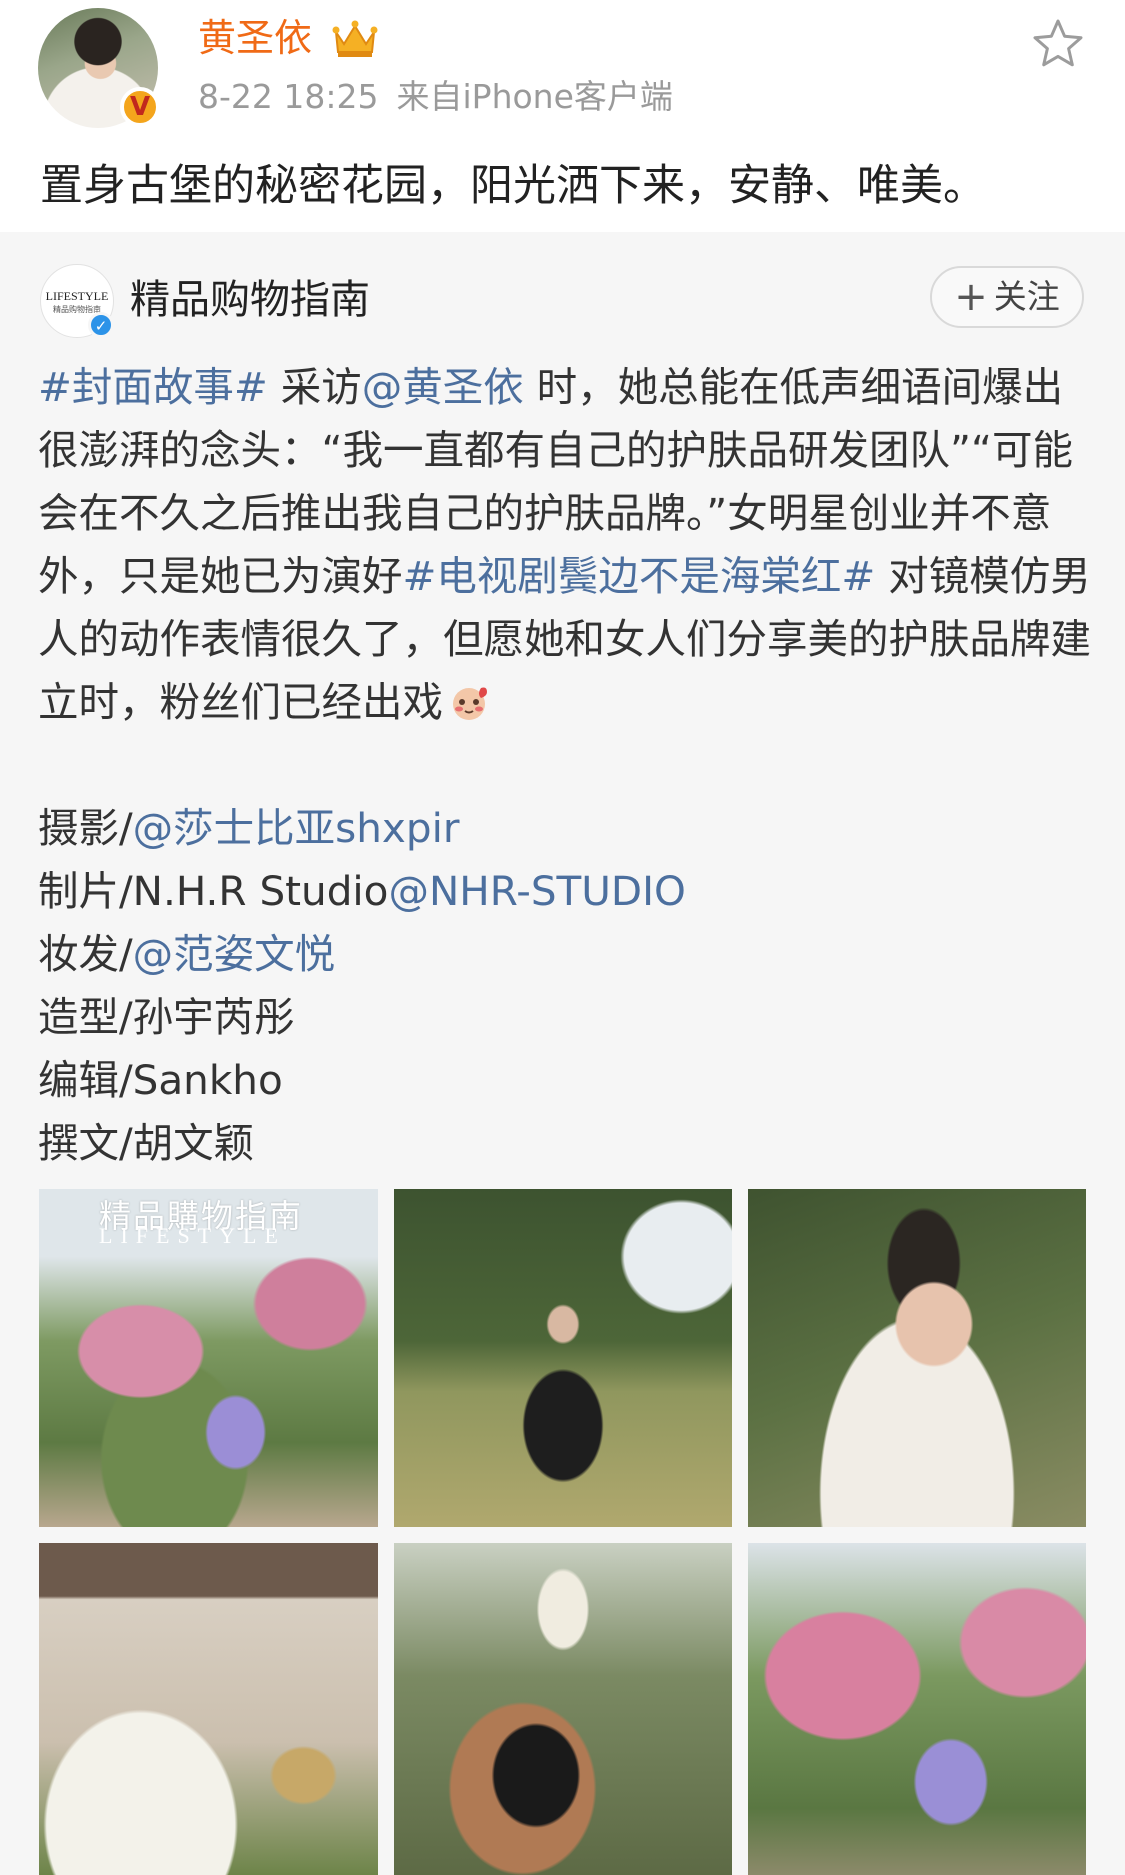 The width and height of the screenshot is (1125, 1875). What do you see at coordinates (213, 891) in the screenshot?
I see `credit-label: 制片/N.H.R Studio` at bounding box center [213, 891].